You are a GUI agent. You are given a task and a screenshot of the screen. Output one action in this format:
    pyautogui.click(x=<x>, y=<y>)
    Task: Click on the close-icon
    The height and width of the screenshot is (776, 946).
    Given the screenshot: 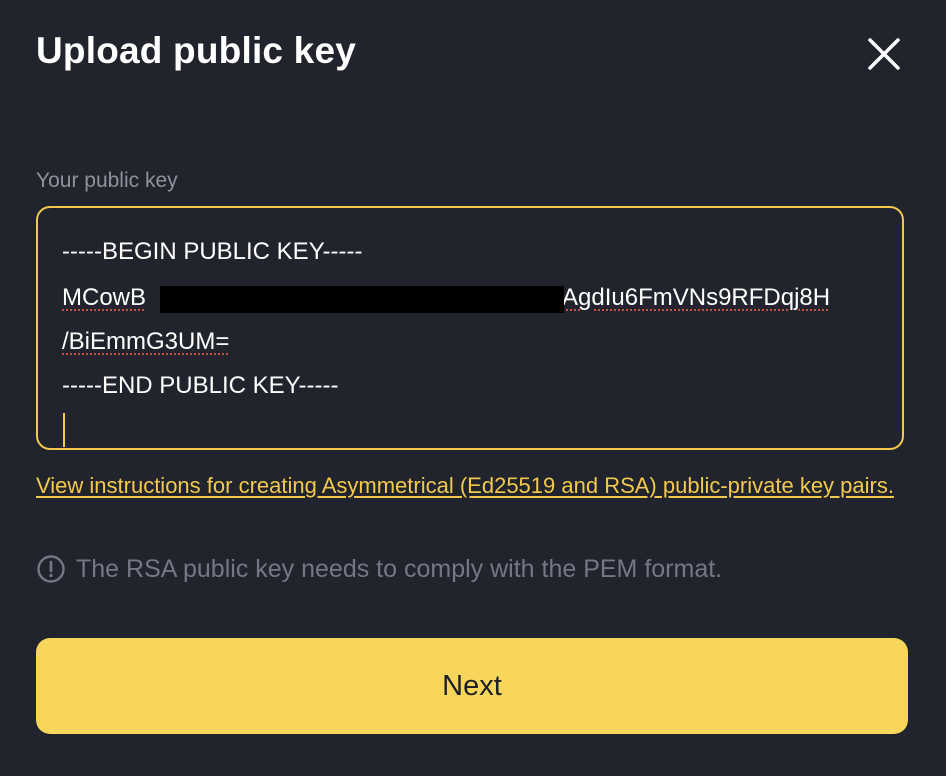 What is the action you would take?
    pyautogui.click(x=884, y=54)
    